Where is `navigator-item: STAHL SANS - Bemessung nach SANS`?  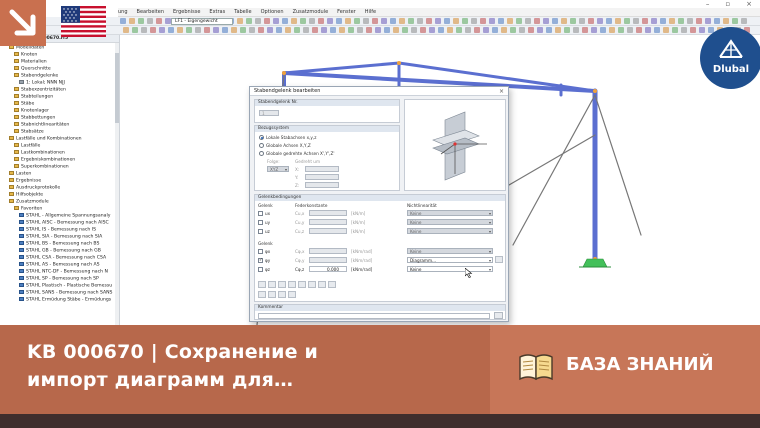
navigator-item: STAHL SANS - Bemessung nach SANS is located at coordinates (65, 293).